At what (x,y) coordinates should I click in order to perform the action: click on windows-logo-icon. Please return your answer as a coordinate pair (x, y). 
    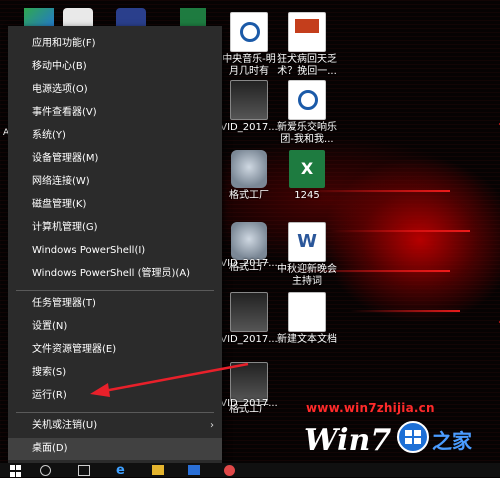
    Looking at the image, I should click on (413, 437).